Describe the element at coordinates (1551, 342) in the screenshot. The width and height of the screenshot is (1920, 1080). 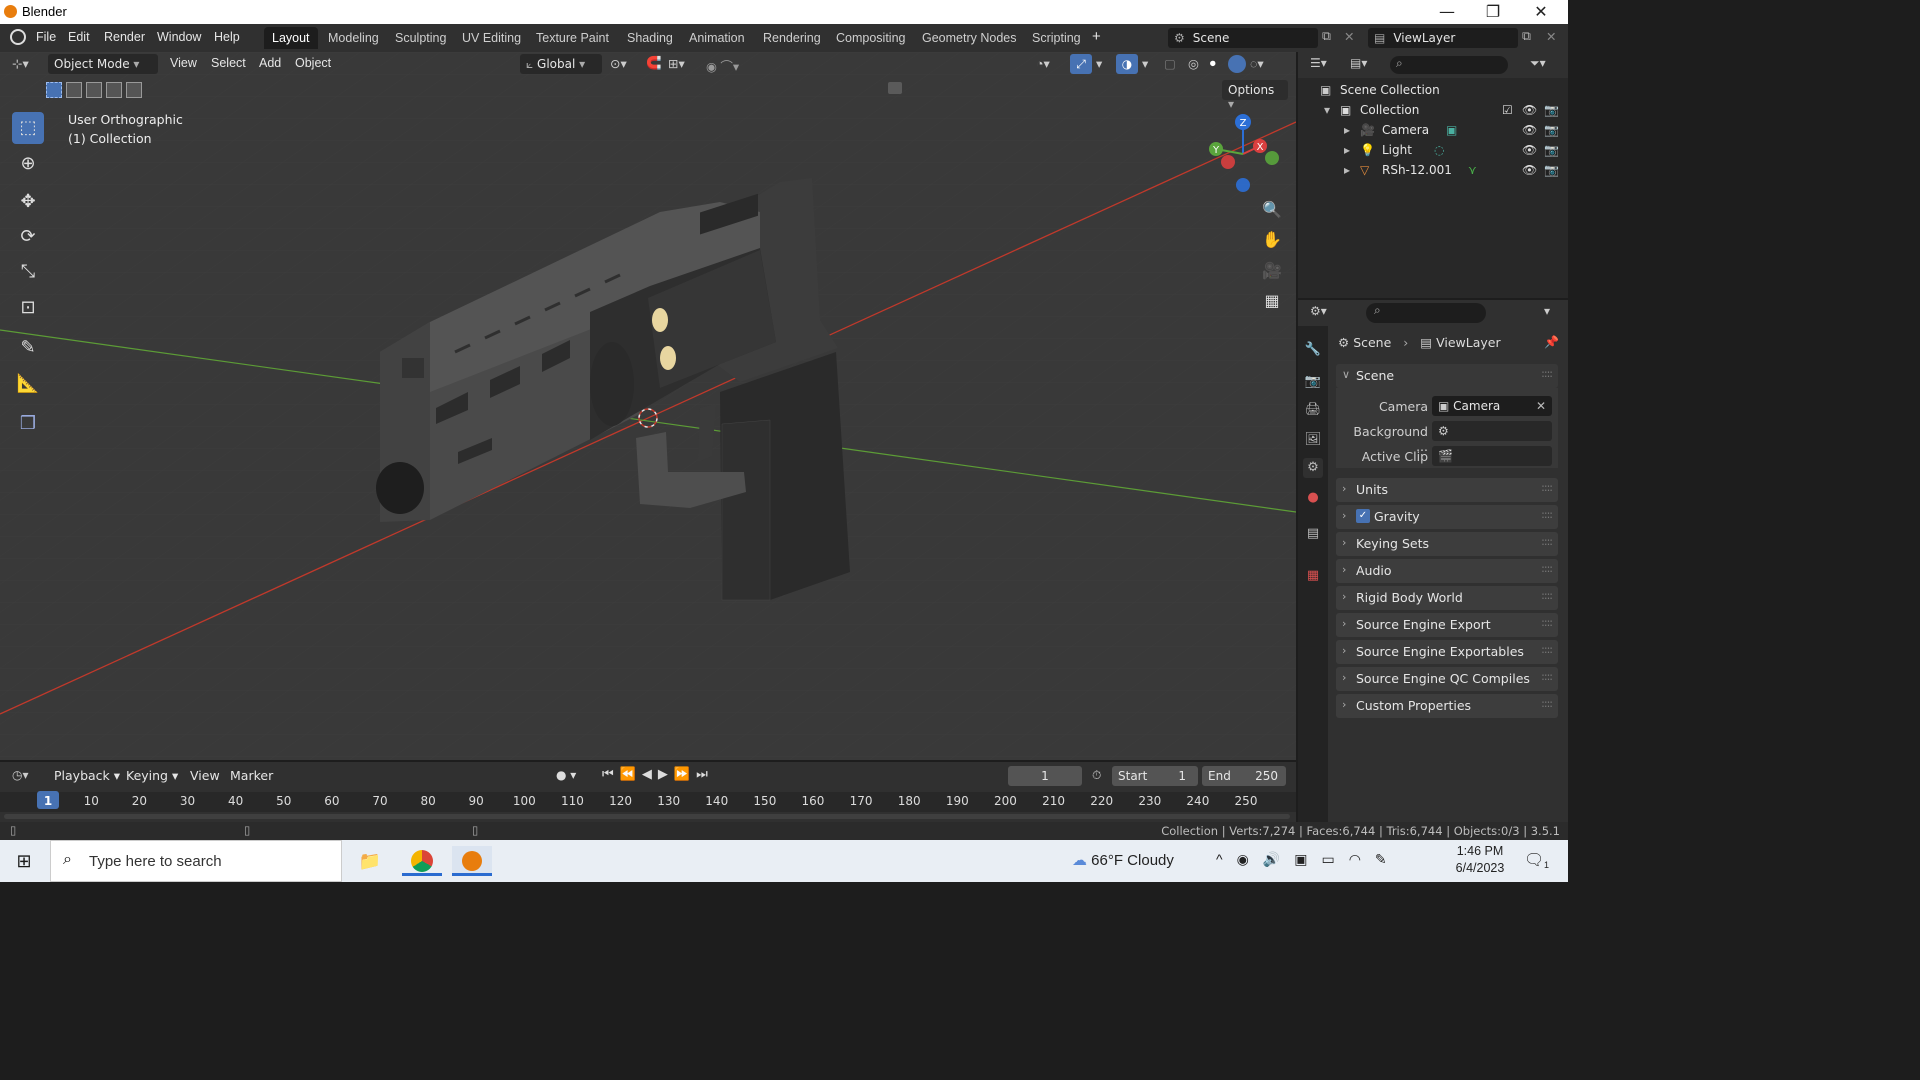
I see `pin-icon: 📌` at that location.